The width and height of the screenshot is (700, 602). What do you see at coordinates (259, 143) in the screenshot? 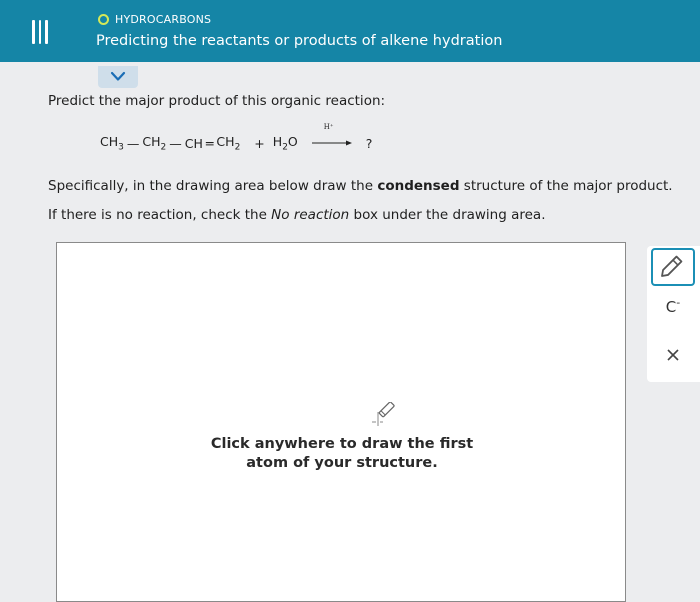
I see `plus-sign: +` at bounding box center [259, 143].